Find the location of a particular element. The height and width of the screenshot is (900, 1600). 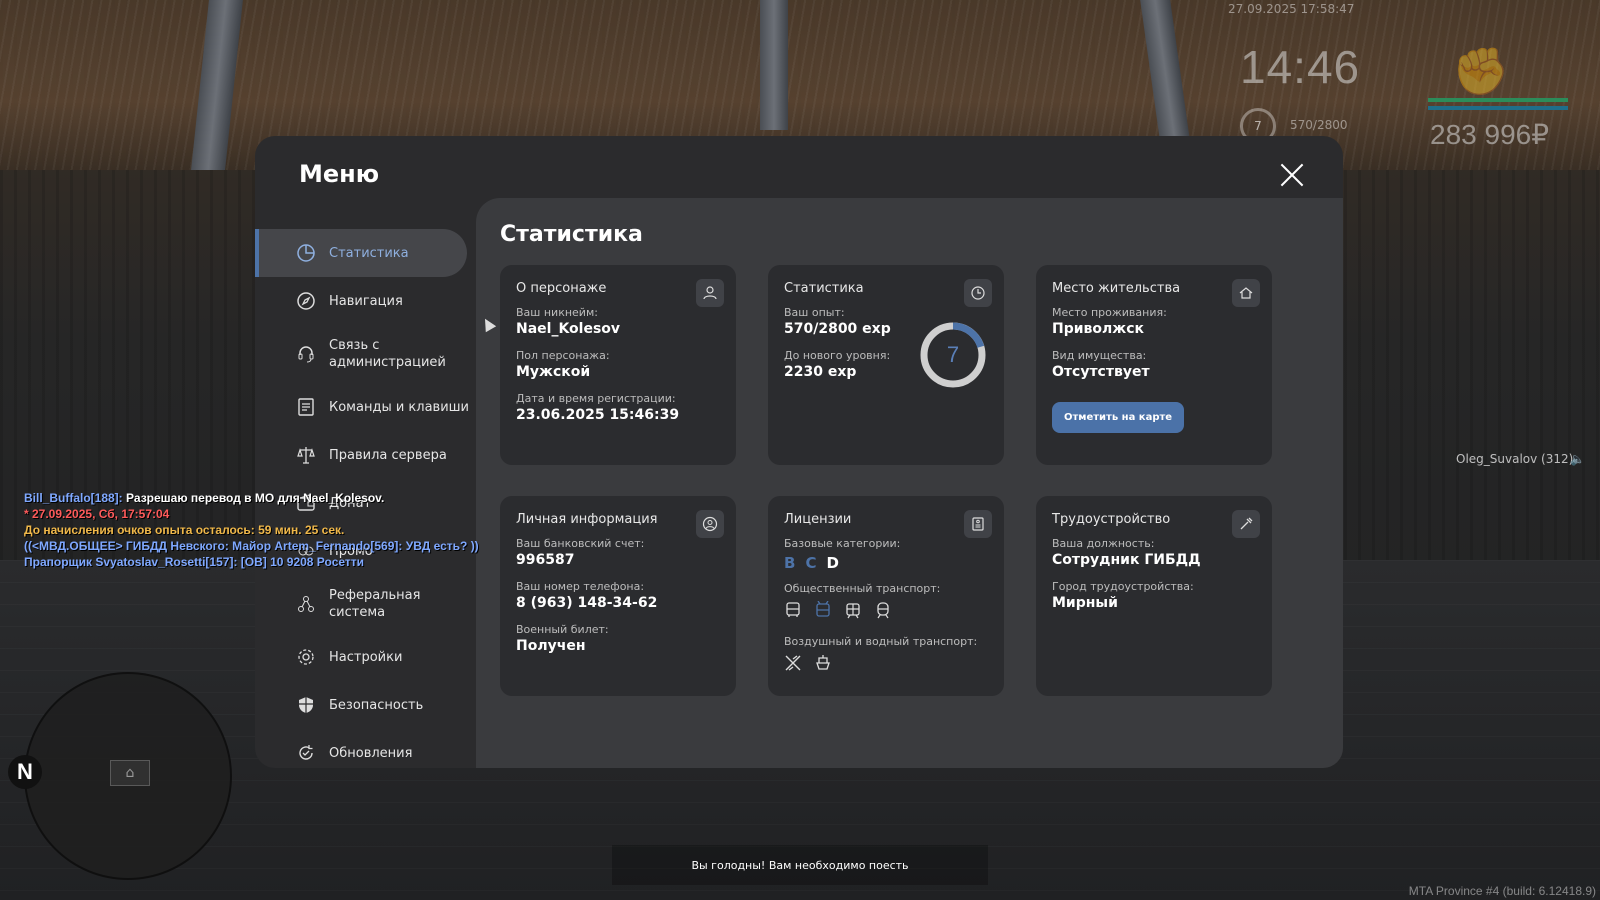

fist-icon: ✊ is located at coordinates (1481, 71).